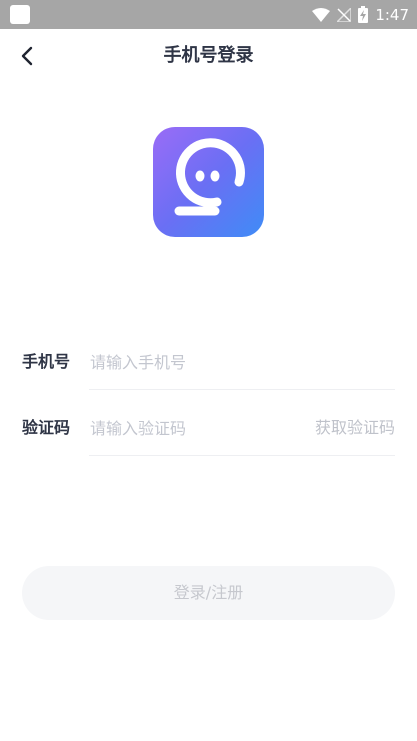 This screenshot has width=417, height=741. I want to click on code-label: 验证码, so click(46, 427).